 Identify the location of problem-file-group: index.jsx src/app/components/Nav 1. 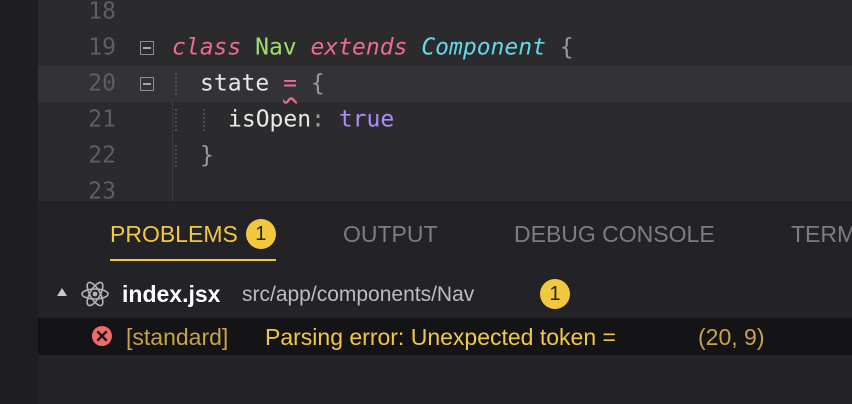
(445, 294).